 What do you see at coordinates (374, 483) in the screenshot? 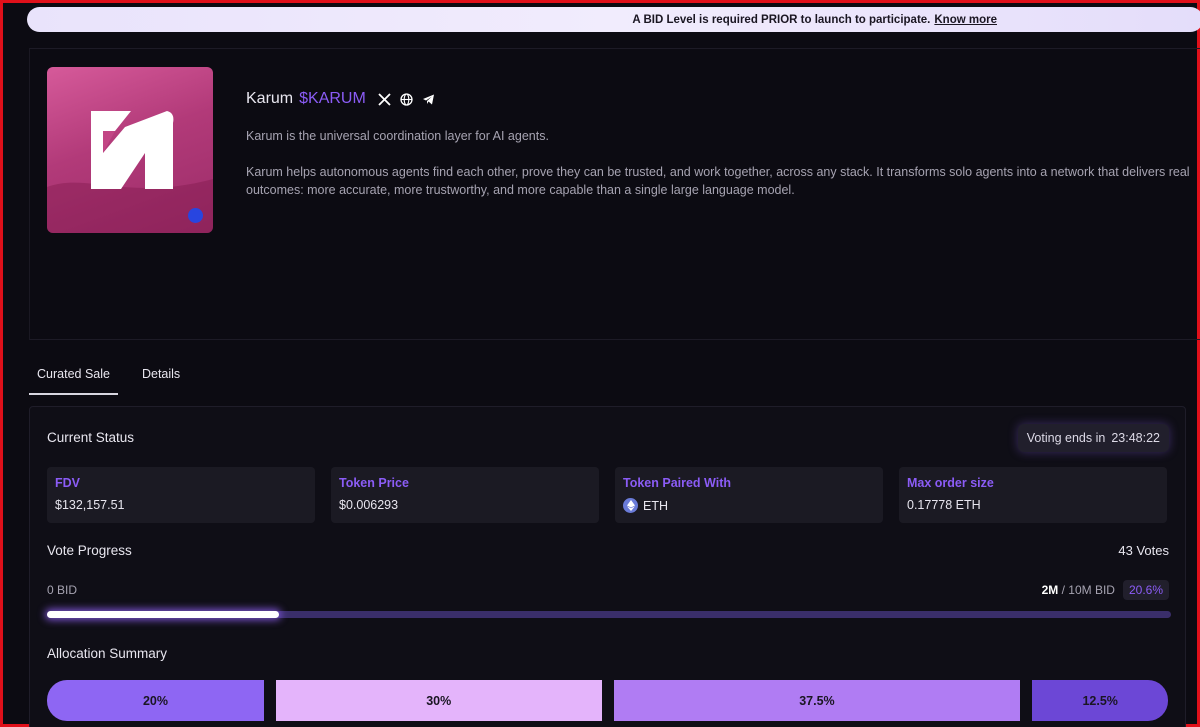
I see `stat-label: Token Price` at bounding box center [374, 483].